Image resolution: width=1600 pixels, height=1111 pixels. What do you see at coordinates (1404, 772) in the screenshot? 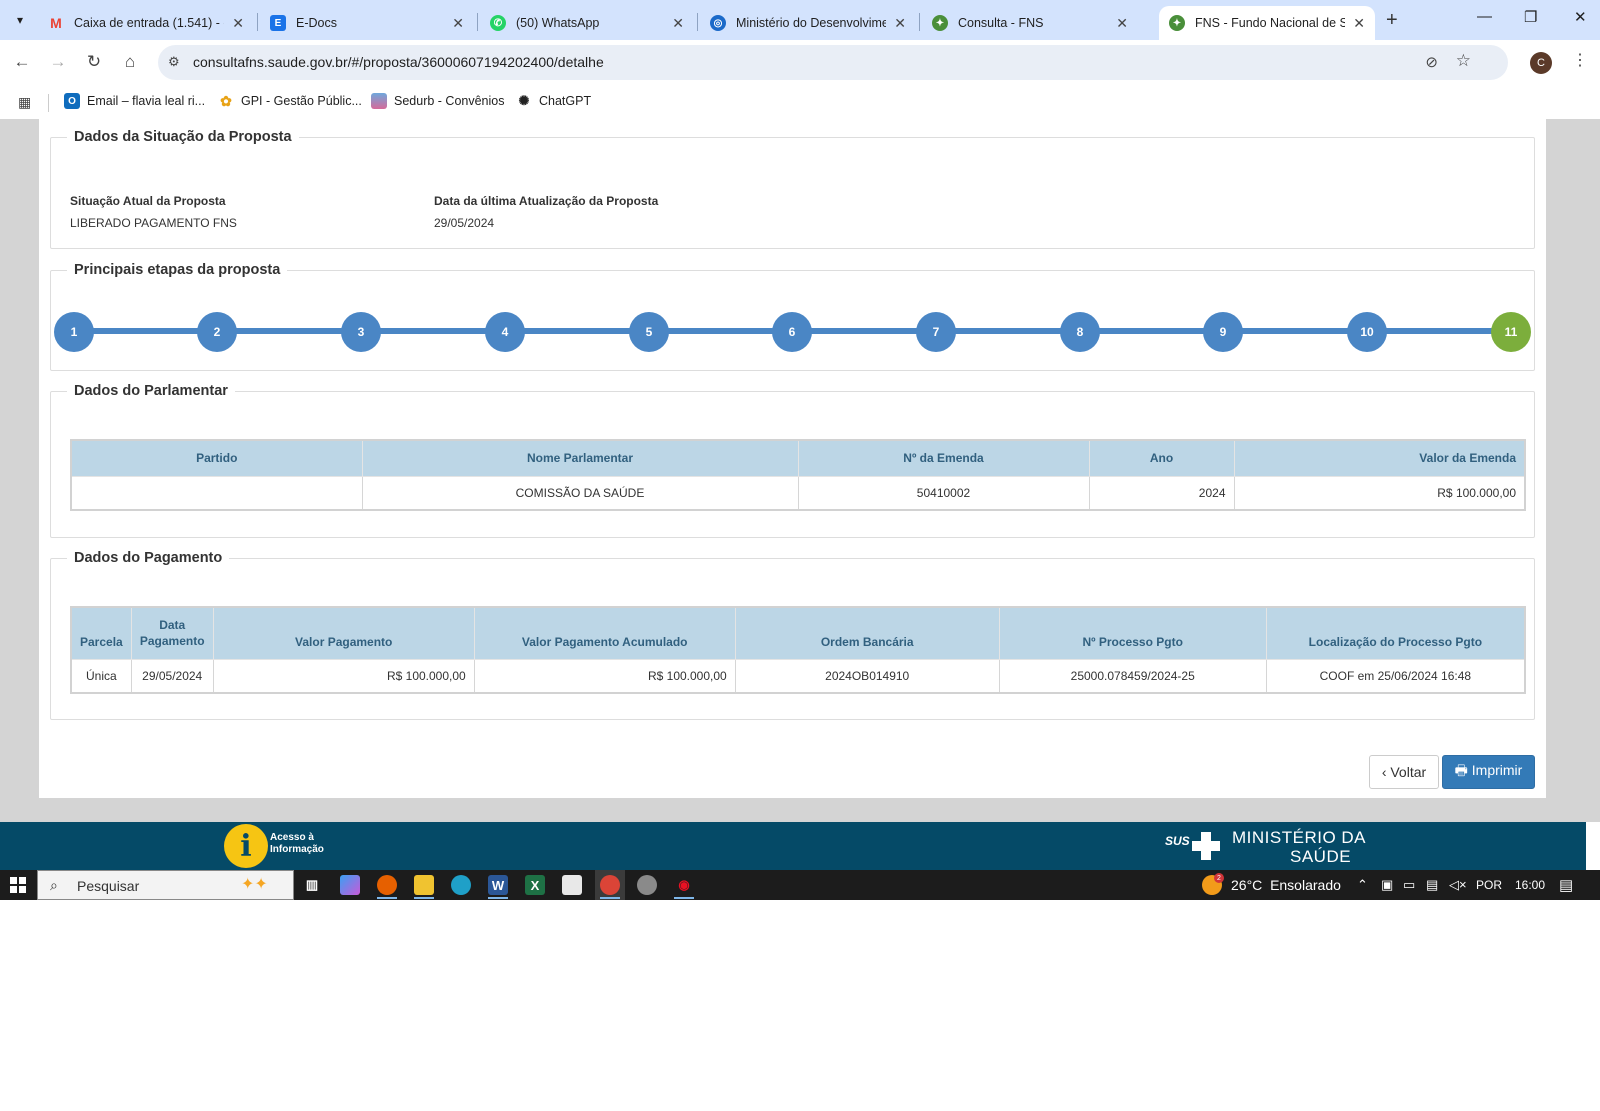
I see `voltar-button: ‹ Voltar` at bounding box center [1404, 772].